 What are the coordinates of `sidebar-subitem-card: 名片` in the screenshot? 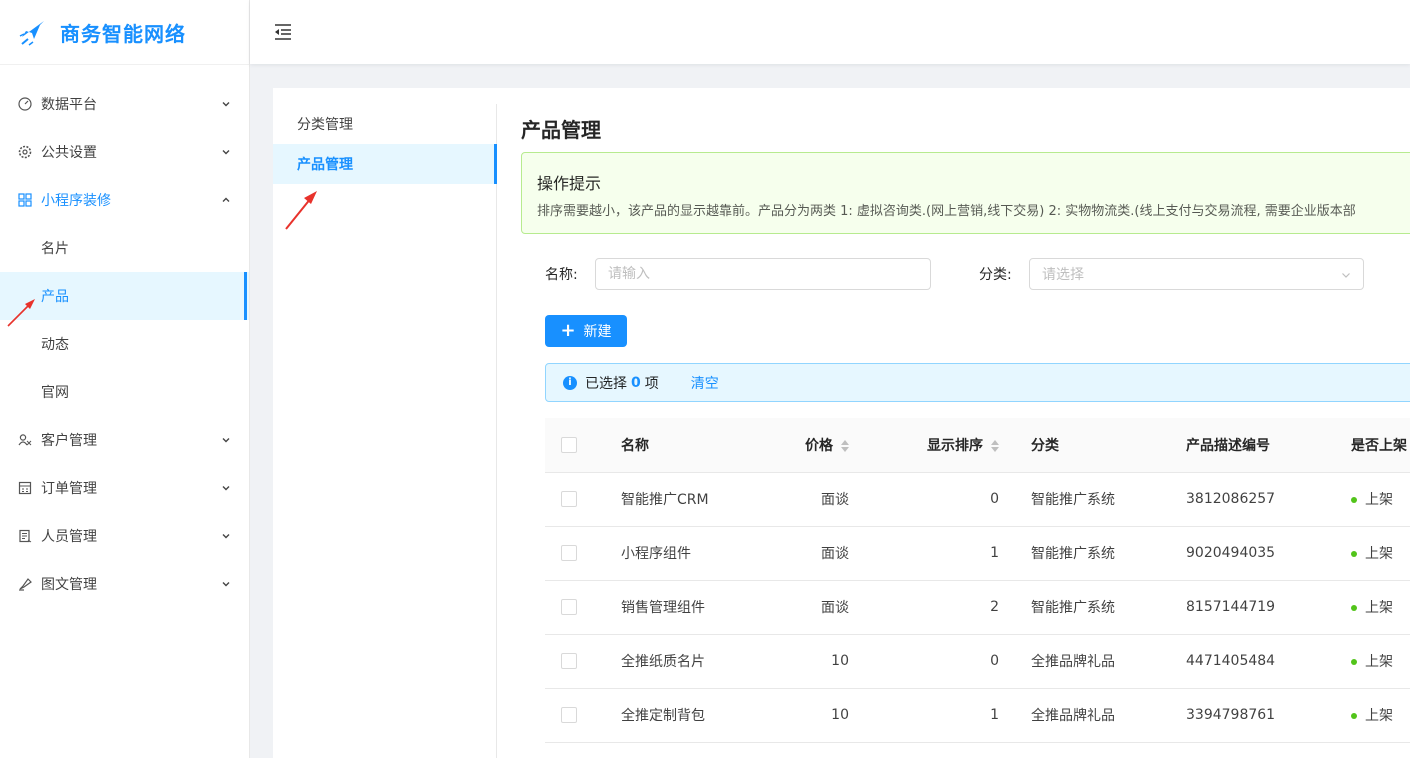 It's located at (124, 248).